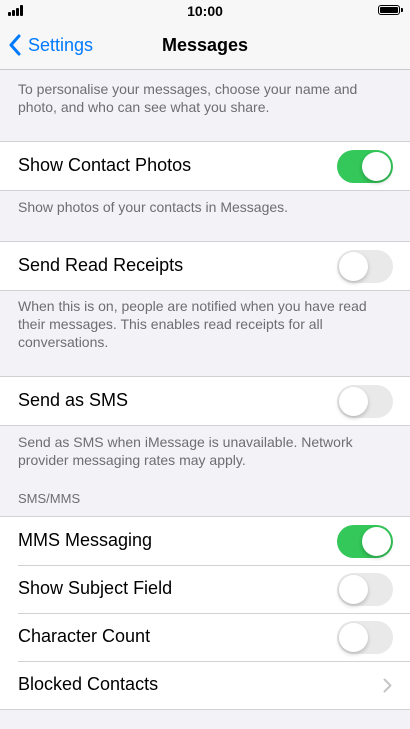 The image size is (410, 729). I want to click on row-mms-messaging: MMS Messaging, so click(205, 541).